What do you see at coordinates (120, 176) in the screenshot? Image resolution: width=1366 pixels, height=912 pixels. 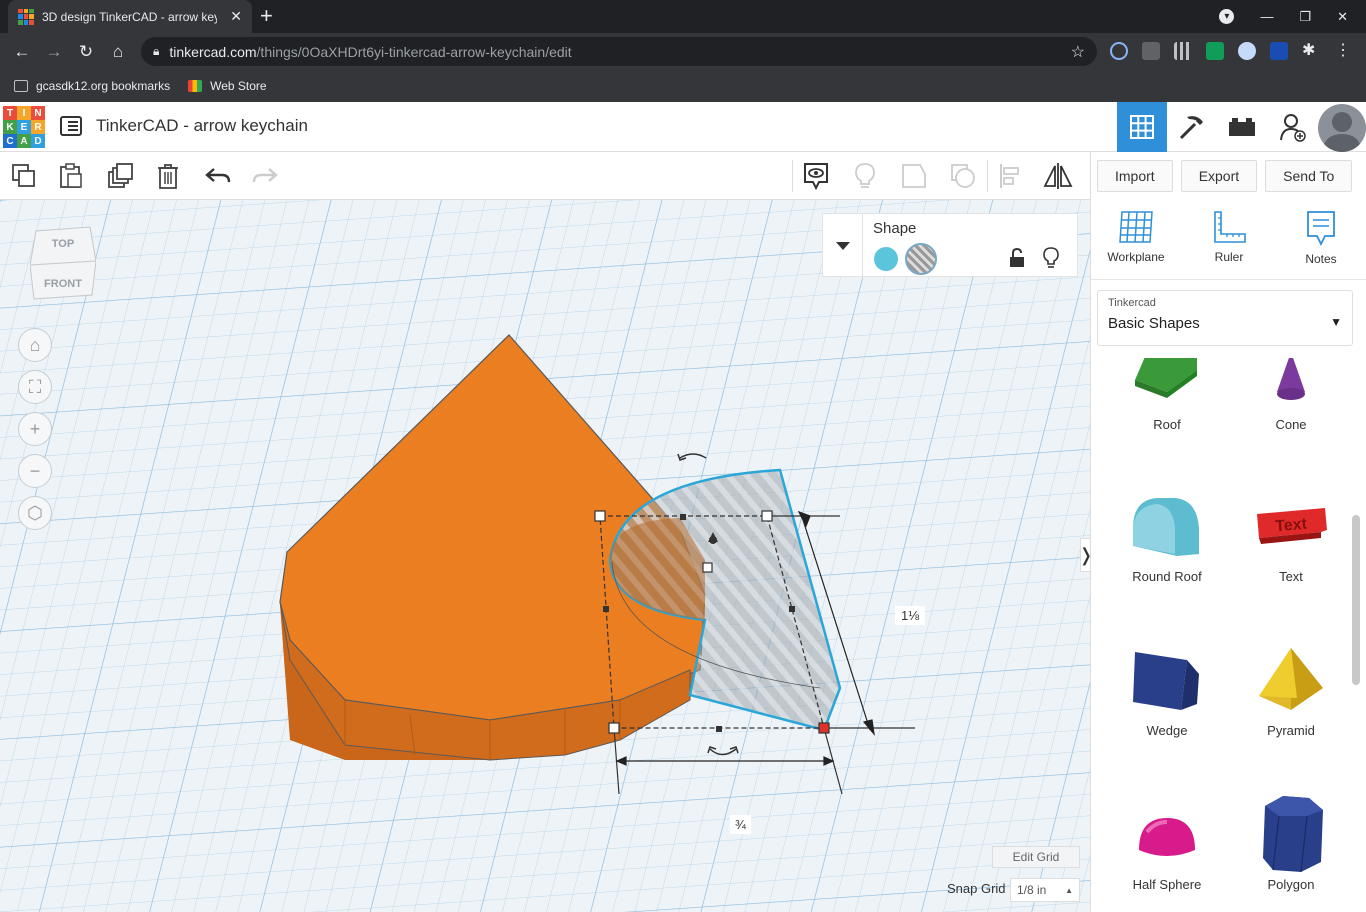 I see `duplicate-icon` at bounding box center [120, 176].